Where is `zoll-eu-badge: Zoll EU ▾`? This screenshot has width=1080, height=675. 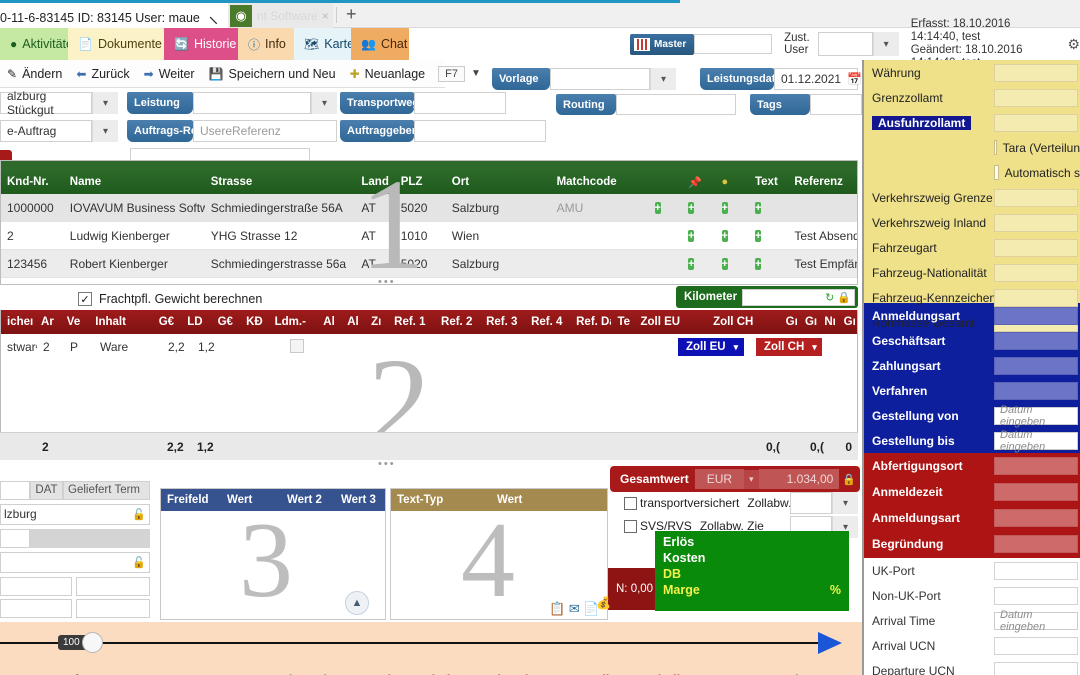 zoll-eu-badge: Zoll EU ▾ is located at coordinates (711, 347).